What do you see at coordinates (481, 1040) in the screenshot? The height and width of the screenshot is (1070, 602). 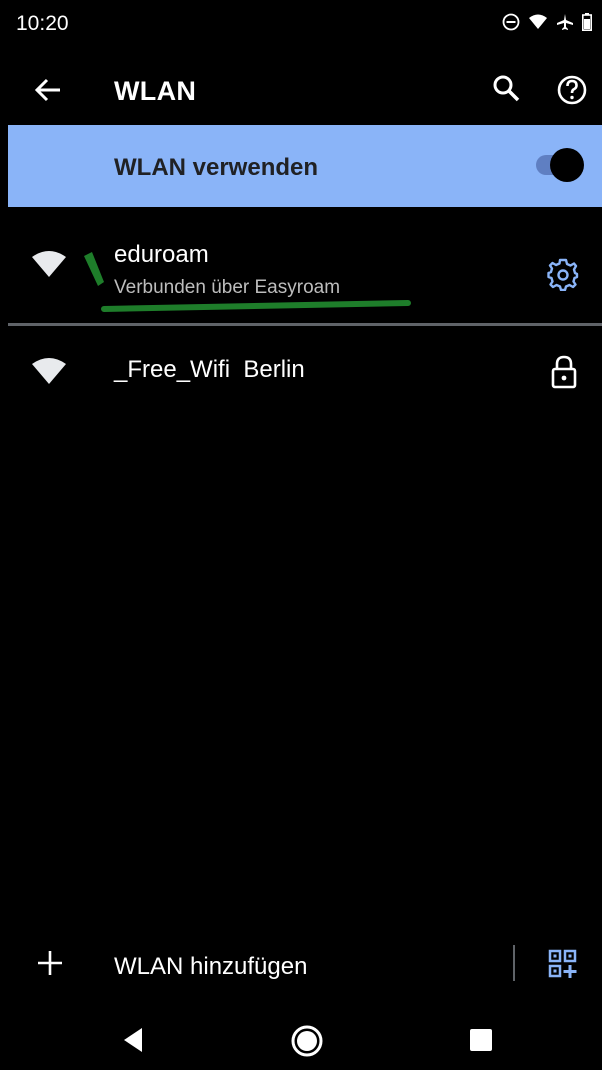 I see `nav-recents-icon` at bounding box center [481, 1040].